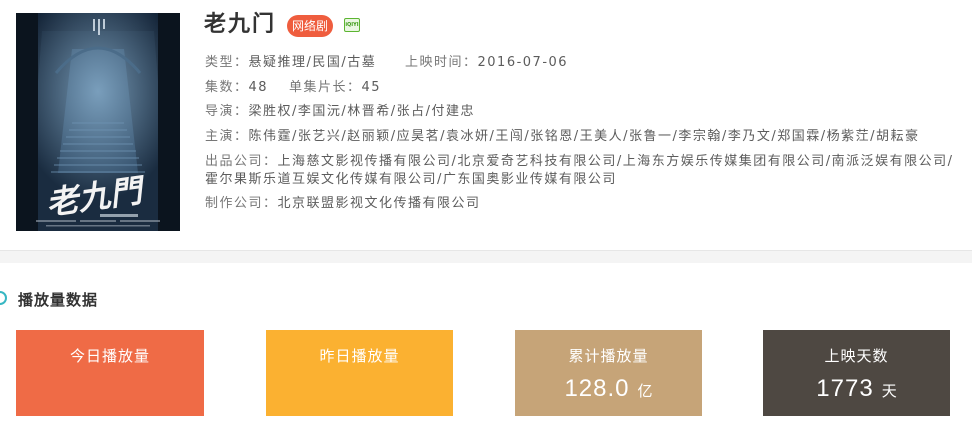  Describe the element at coordinates (597, 388) in the screenshot. I see `stat-value: 128.0` at that location.